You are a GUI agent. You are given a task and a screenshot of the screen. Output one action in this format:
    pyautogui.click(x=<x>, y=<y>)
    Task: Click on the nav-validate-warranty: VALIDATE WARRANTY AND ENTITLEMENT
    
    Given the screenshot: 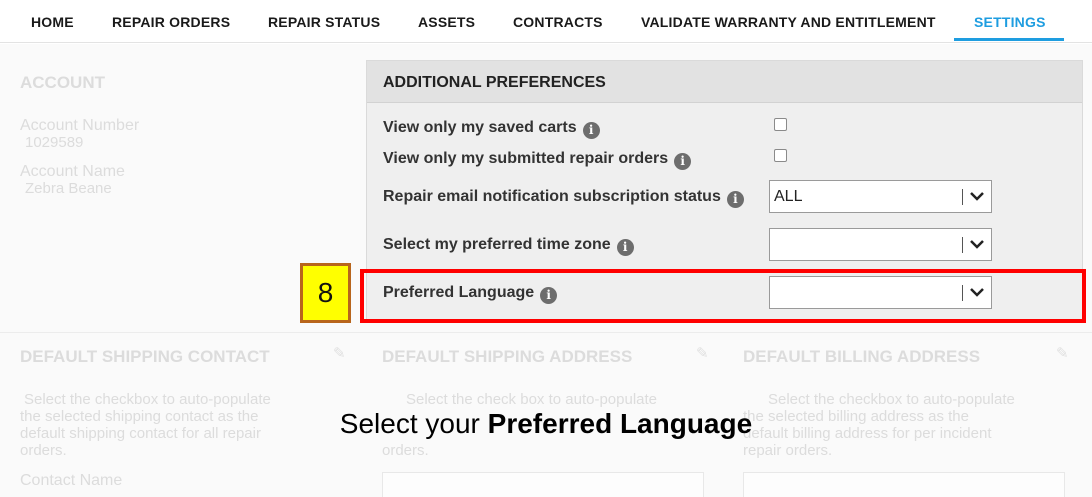 What is the action you would take?
    pyautogui.click(x=788, y=22)
    